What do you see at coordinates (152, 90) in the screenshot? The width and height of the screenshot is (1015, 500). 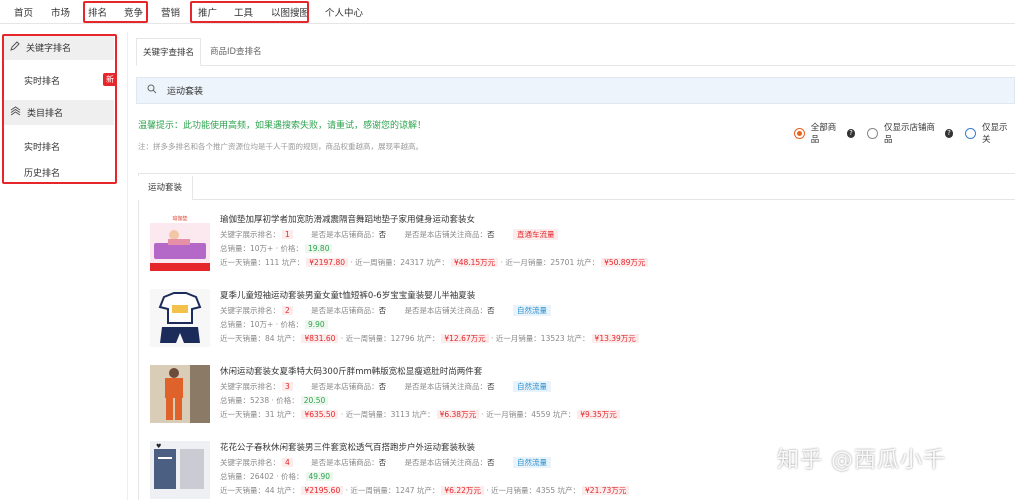 I see `search-icon` at bounding box center [152, 90].